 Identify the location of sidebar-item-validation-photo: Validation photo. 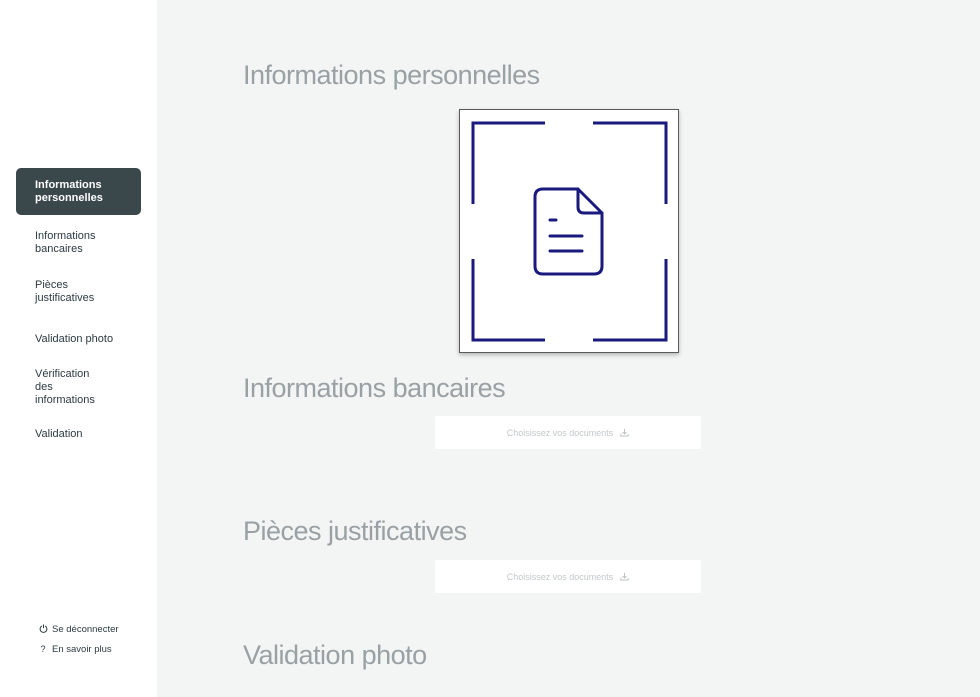
(78, 339).